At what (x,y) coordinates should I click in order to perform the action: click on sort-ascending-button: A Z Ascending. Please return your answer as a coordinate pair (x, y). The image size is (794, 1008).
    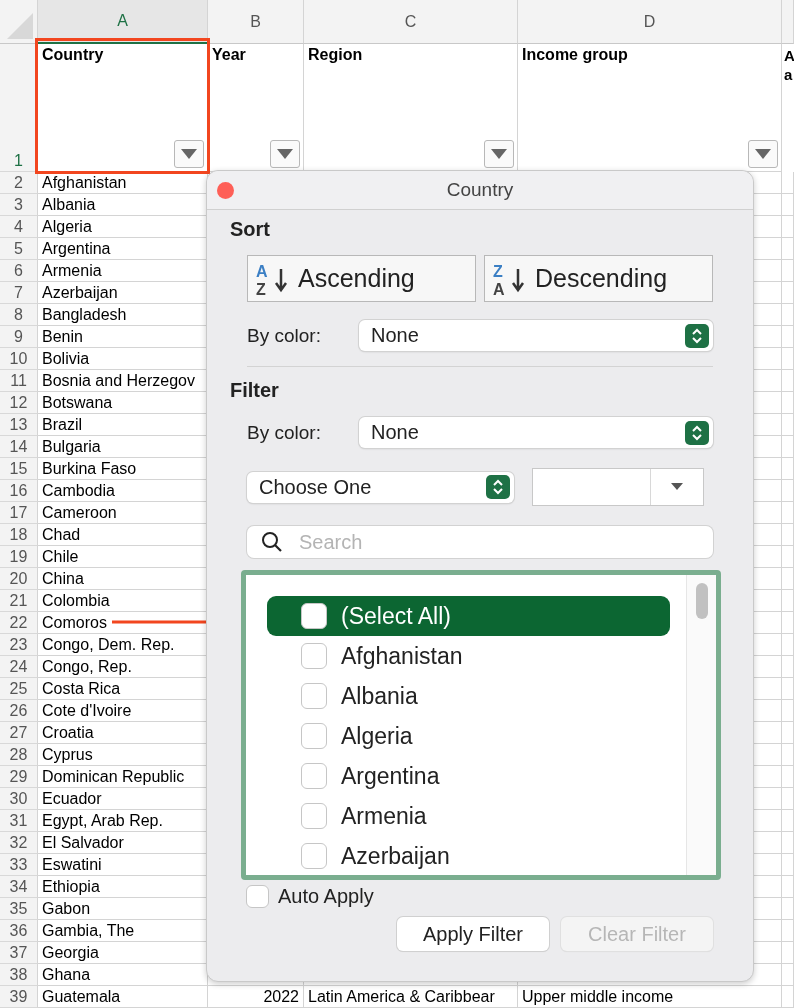
    Looking at the image, I should click on (361, 278).